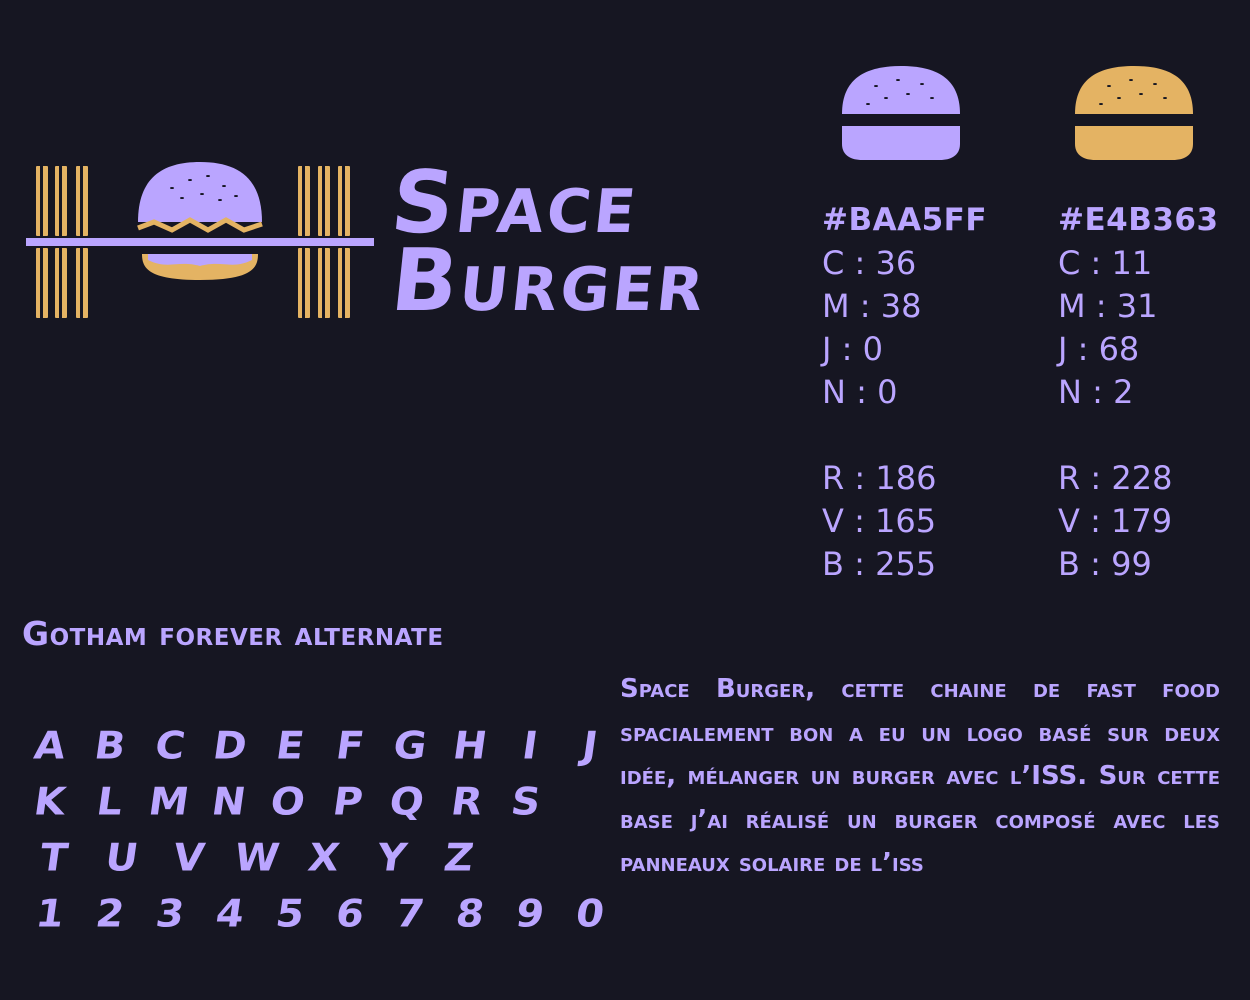  What do you see at coordinates (109, 802) in the screenshot?
I see `glyph: L` at bounding box center [109, 802].